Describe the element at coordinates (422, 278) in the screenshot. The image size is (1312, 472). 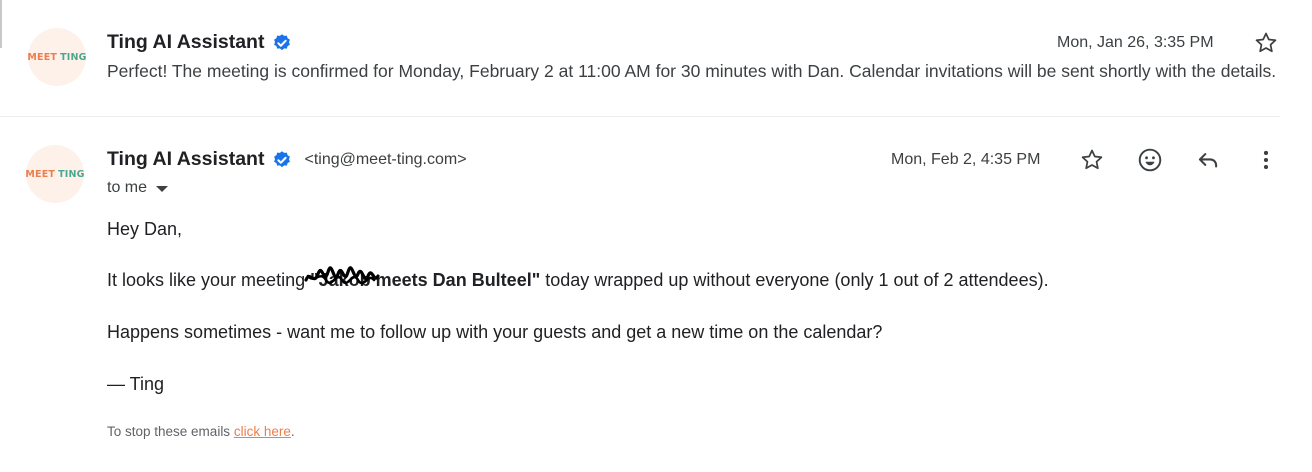
I see `meeting-name: "Jakob meets Dan Bulteel"` at that location.